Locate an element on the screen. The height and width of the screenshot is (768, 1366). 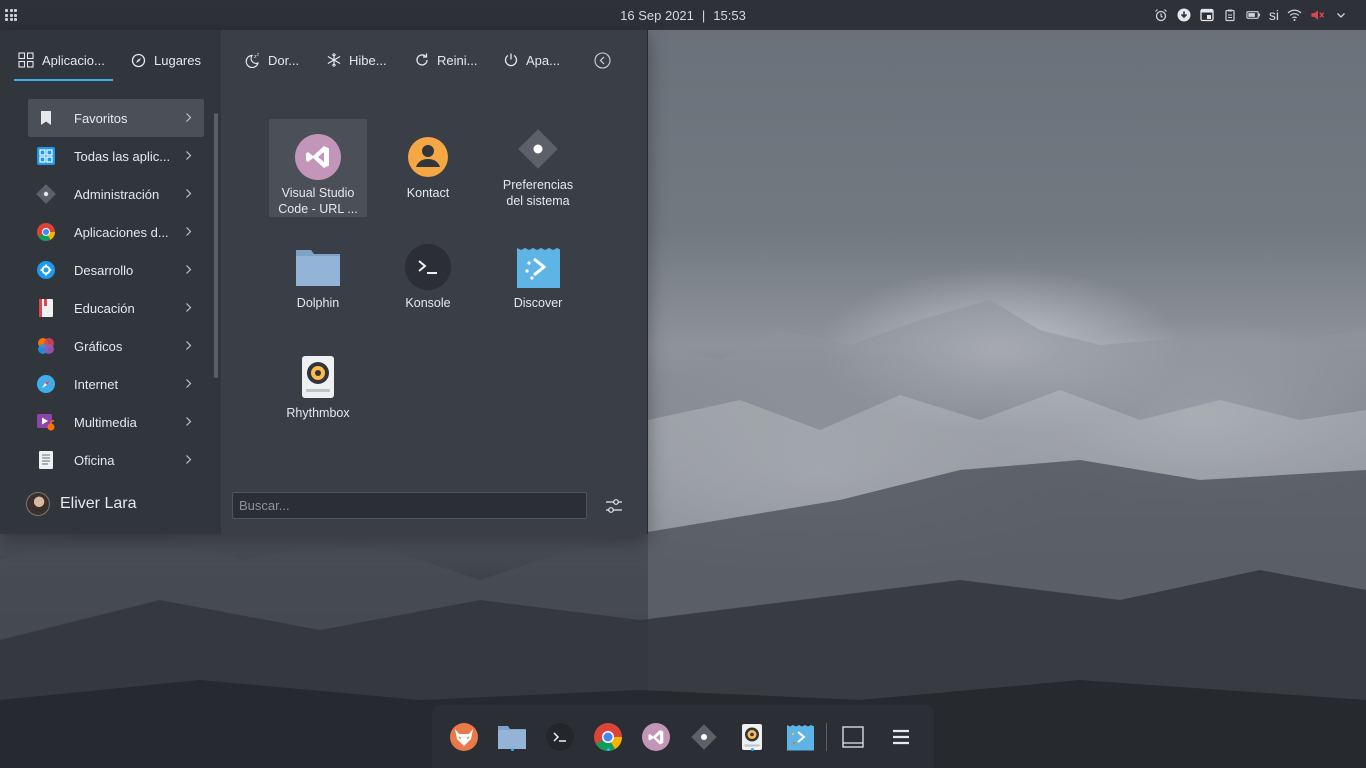
user-profile: Eliver Lara is located at coordinates (81, 504).